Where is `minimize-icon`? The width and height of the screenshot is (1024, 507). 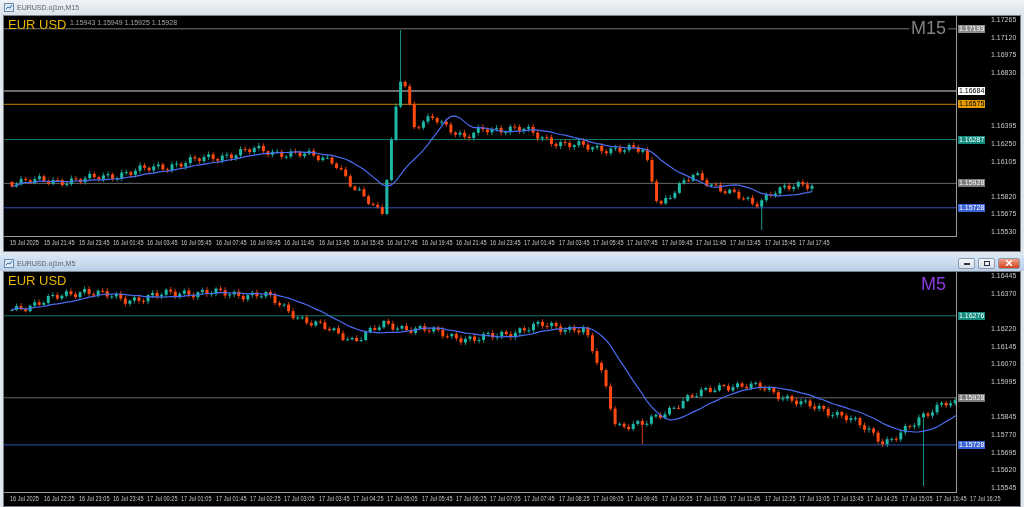
minimize-icon is located at coordinates (966, 263).